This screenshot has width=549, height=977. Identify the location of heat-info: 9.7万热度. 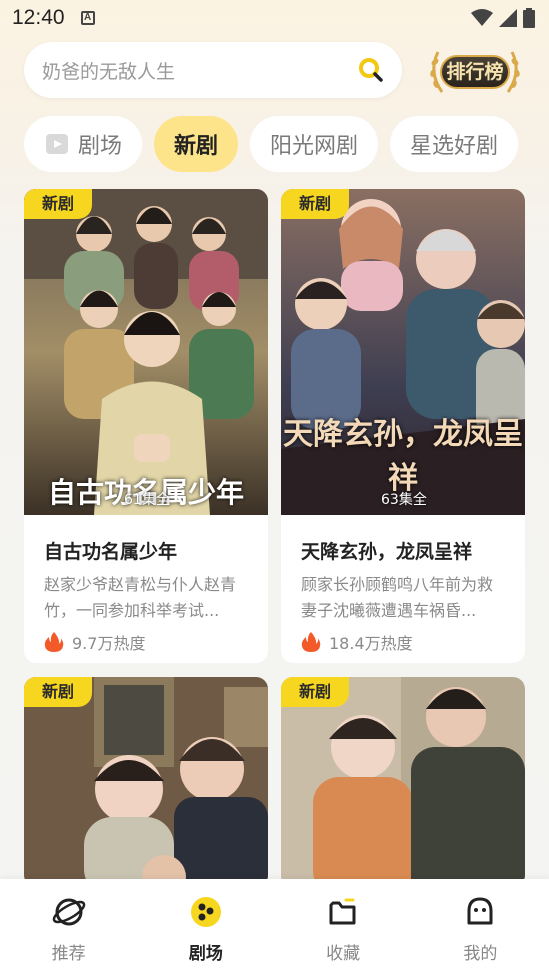
(146, 642).